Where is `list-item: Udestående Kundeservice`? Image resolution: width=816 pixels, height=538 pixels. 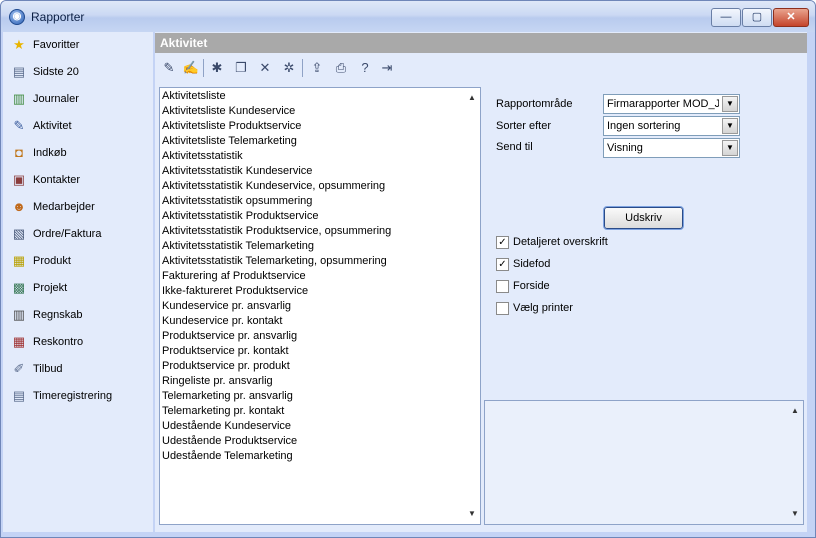
list-item: Udestående Kundeservice is located at coordinates (226, 426).